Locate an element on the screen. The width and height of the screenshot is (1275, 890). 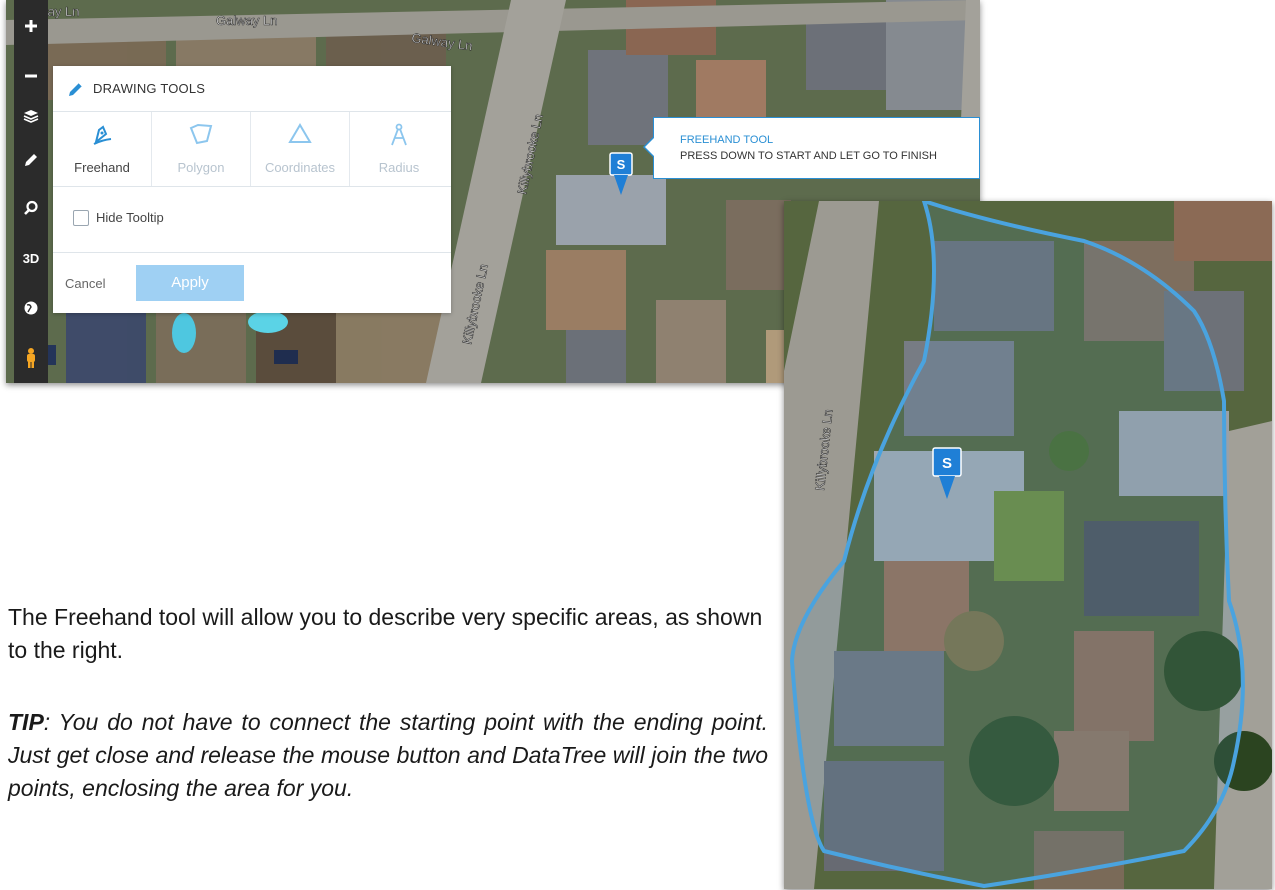
street-view-button is located at coordinates (31, 358).